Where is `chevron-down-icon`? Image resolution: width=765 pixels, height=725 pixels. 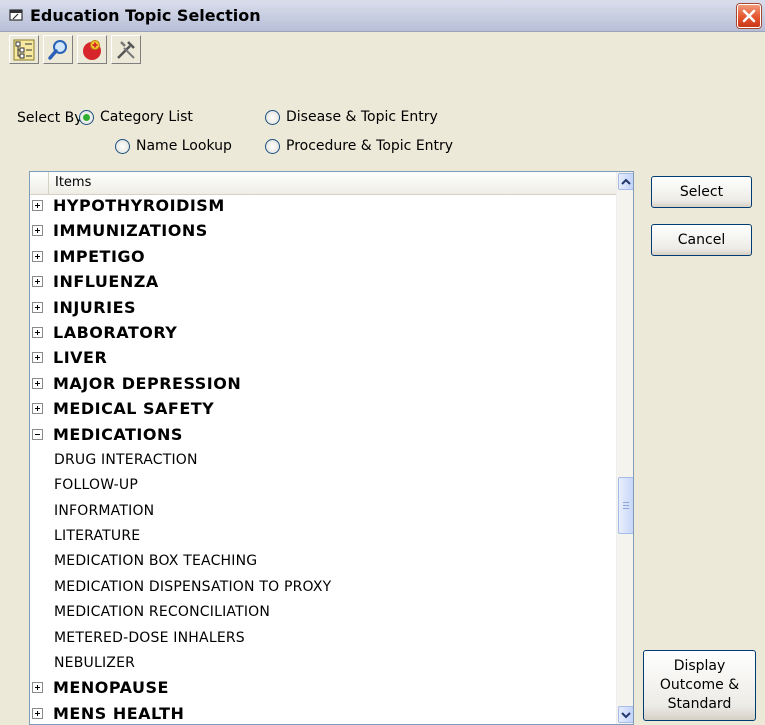 chevron-down-icon is located at coordinates (626, 714).